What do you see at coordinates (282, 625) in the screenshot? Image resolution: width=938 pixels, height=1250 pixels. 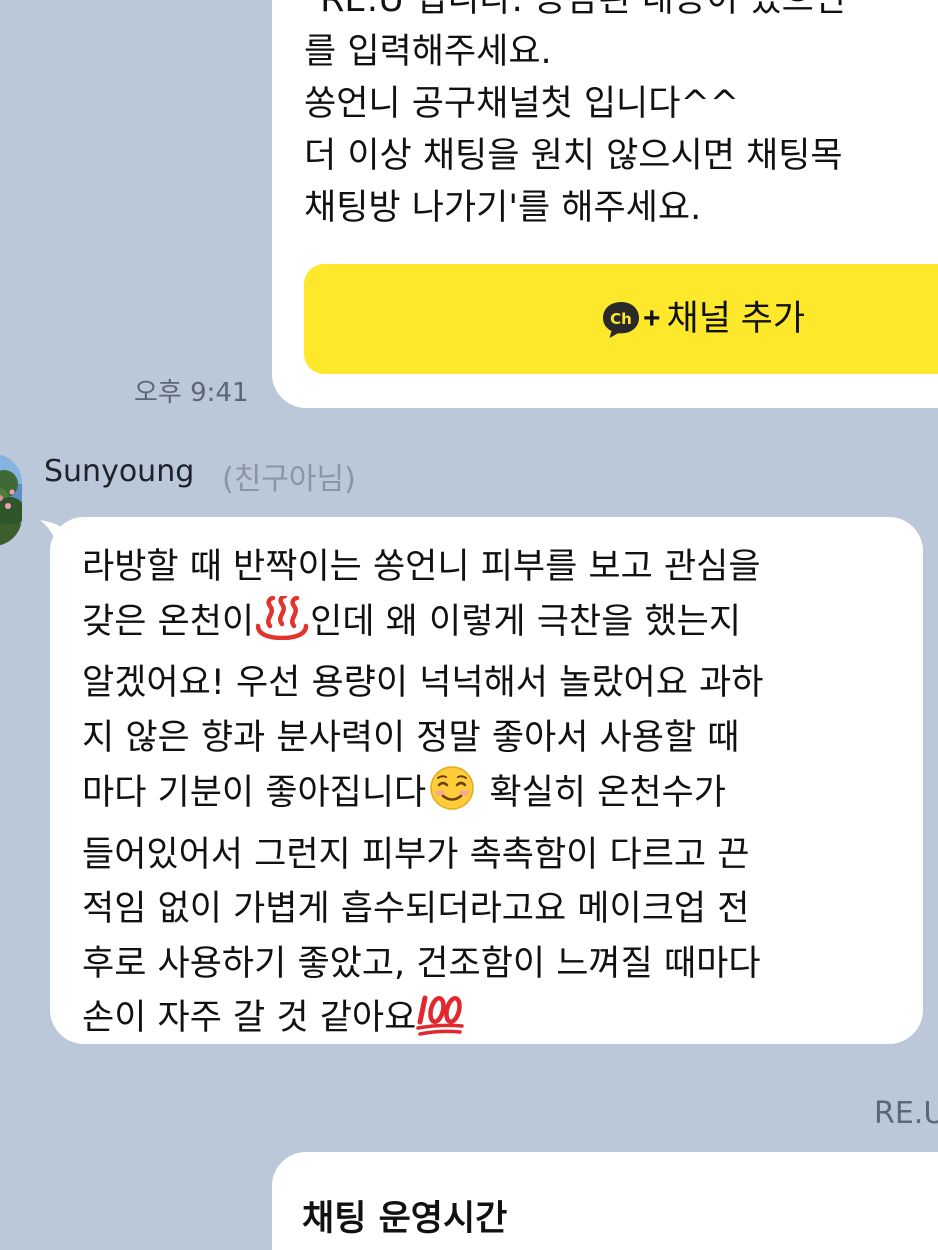 I see `hot-springs-emoji` at bounding box center [282, 625].